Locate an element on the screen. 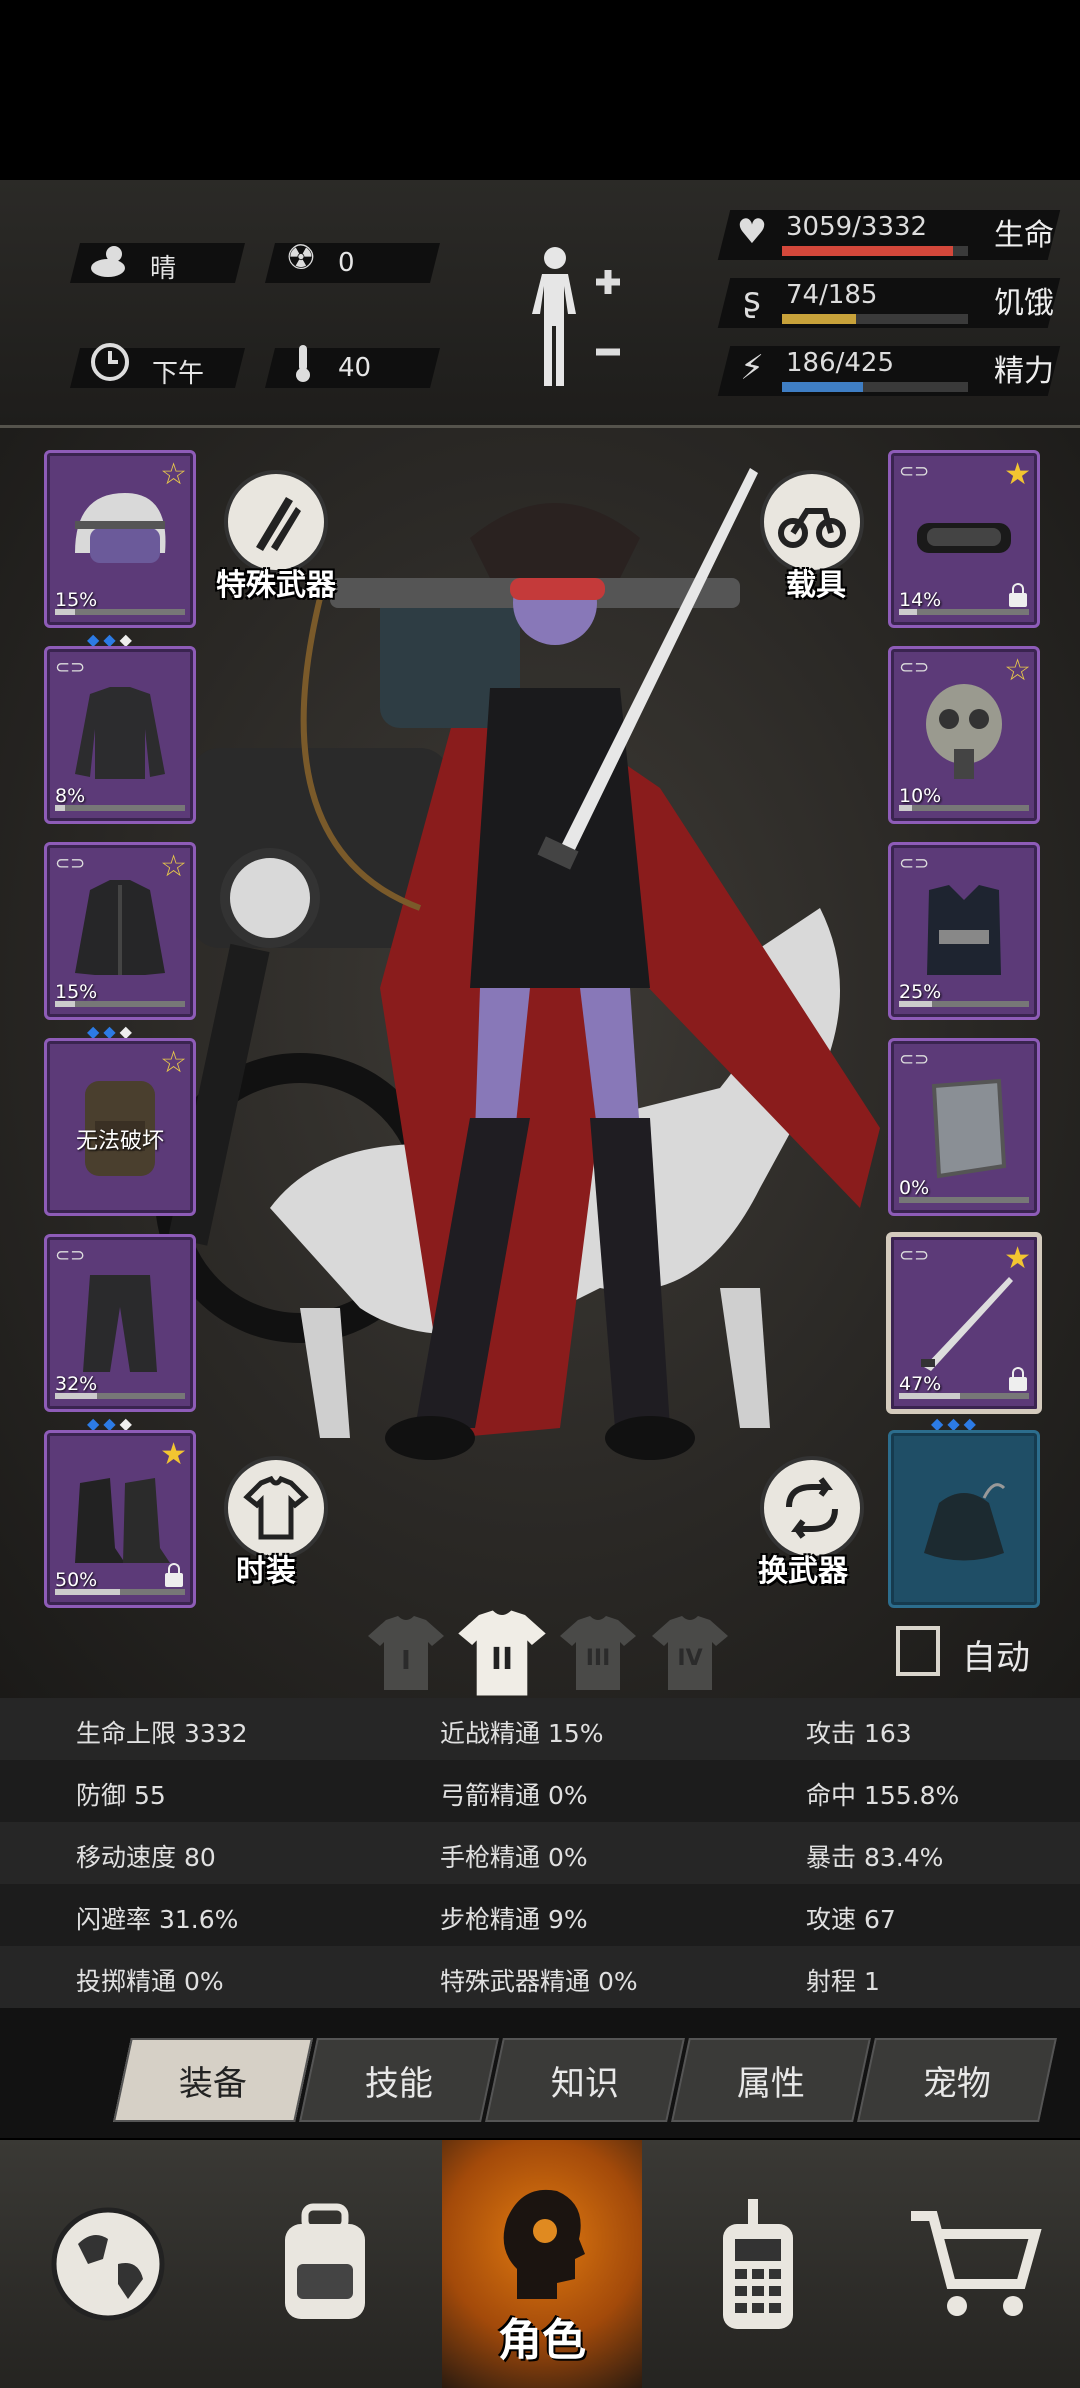 The image size is (1080, 2388). police-vest-icon is located at coordinates (964, 930).